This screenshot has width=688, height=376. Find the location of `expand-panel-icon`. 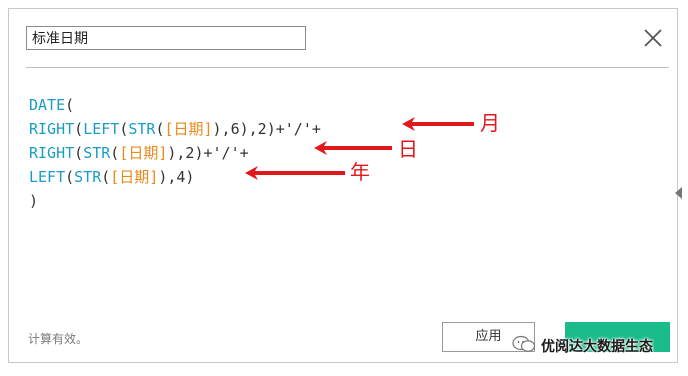

expand-panel-icon is located at coordinates (678, 193).